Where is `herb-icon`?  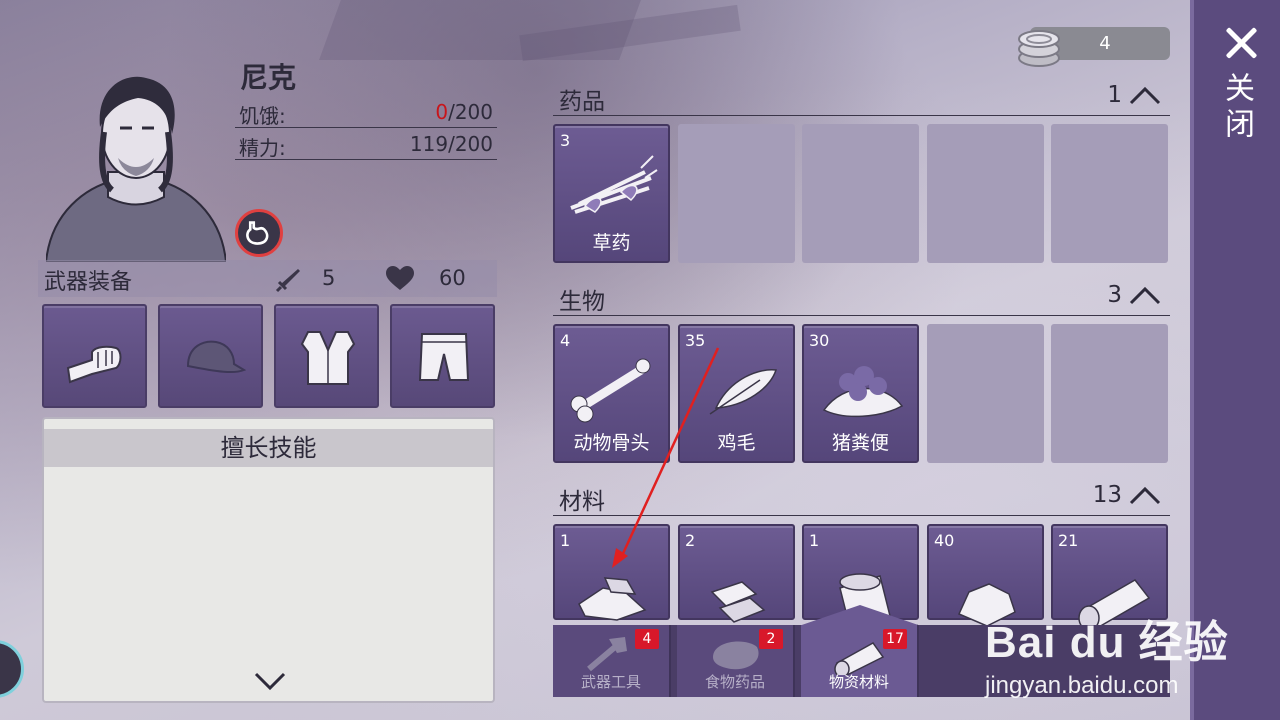 herb-icon is located at coordinates (614, 184).